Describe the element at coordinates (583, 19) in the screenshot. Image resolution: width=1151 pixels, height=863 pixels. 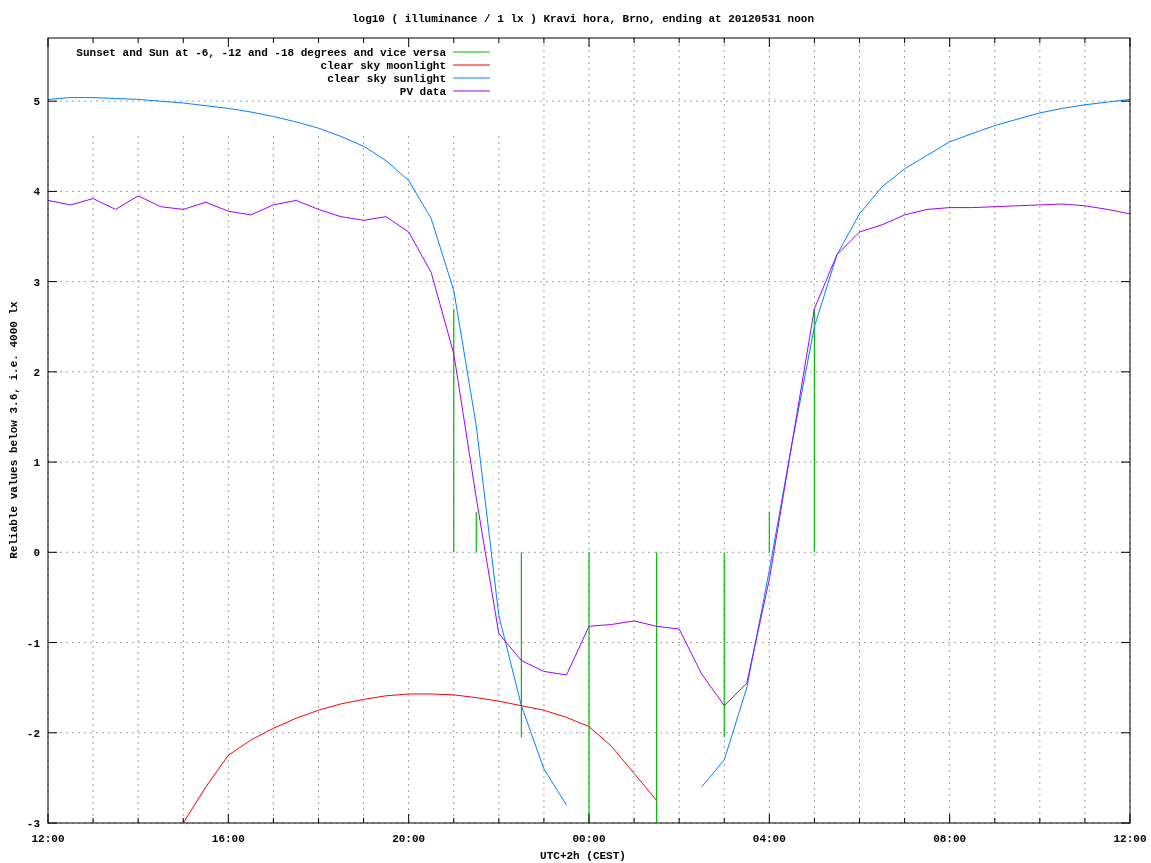
I see `chart-title: log10 ( illuminance / 1 lx ) Kravi hora, Brno, ending at 20120531 noon` at that location.